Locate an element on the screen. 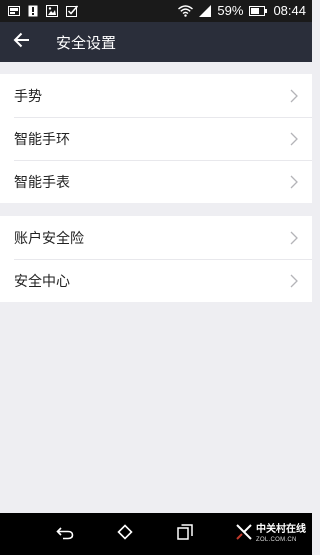 The width and height of the screenshot is (320, 555). recent-apps-icon is located at coordinates (185, 534).